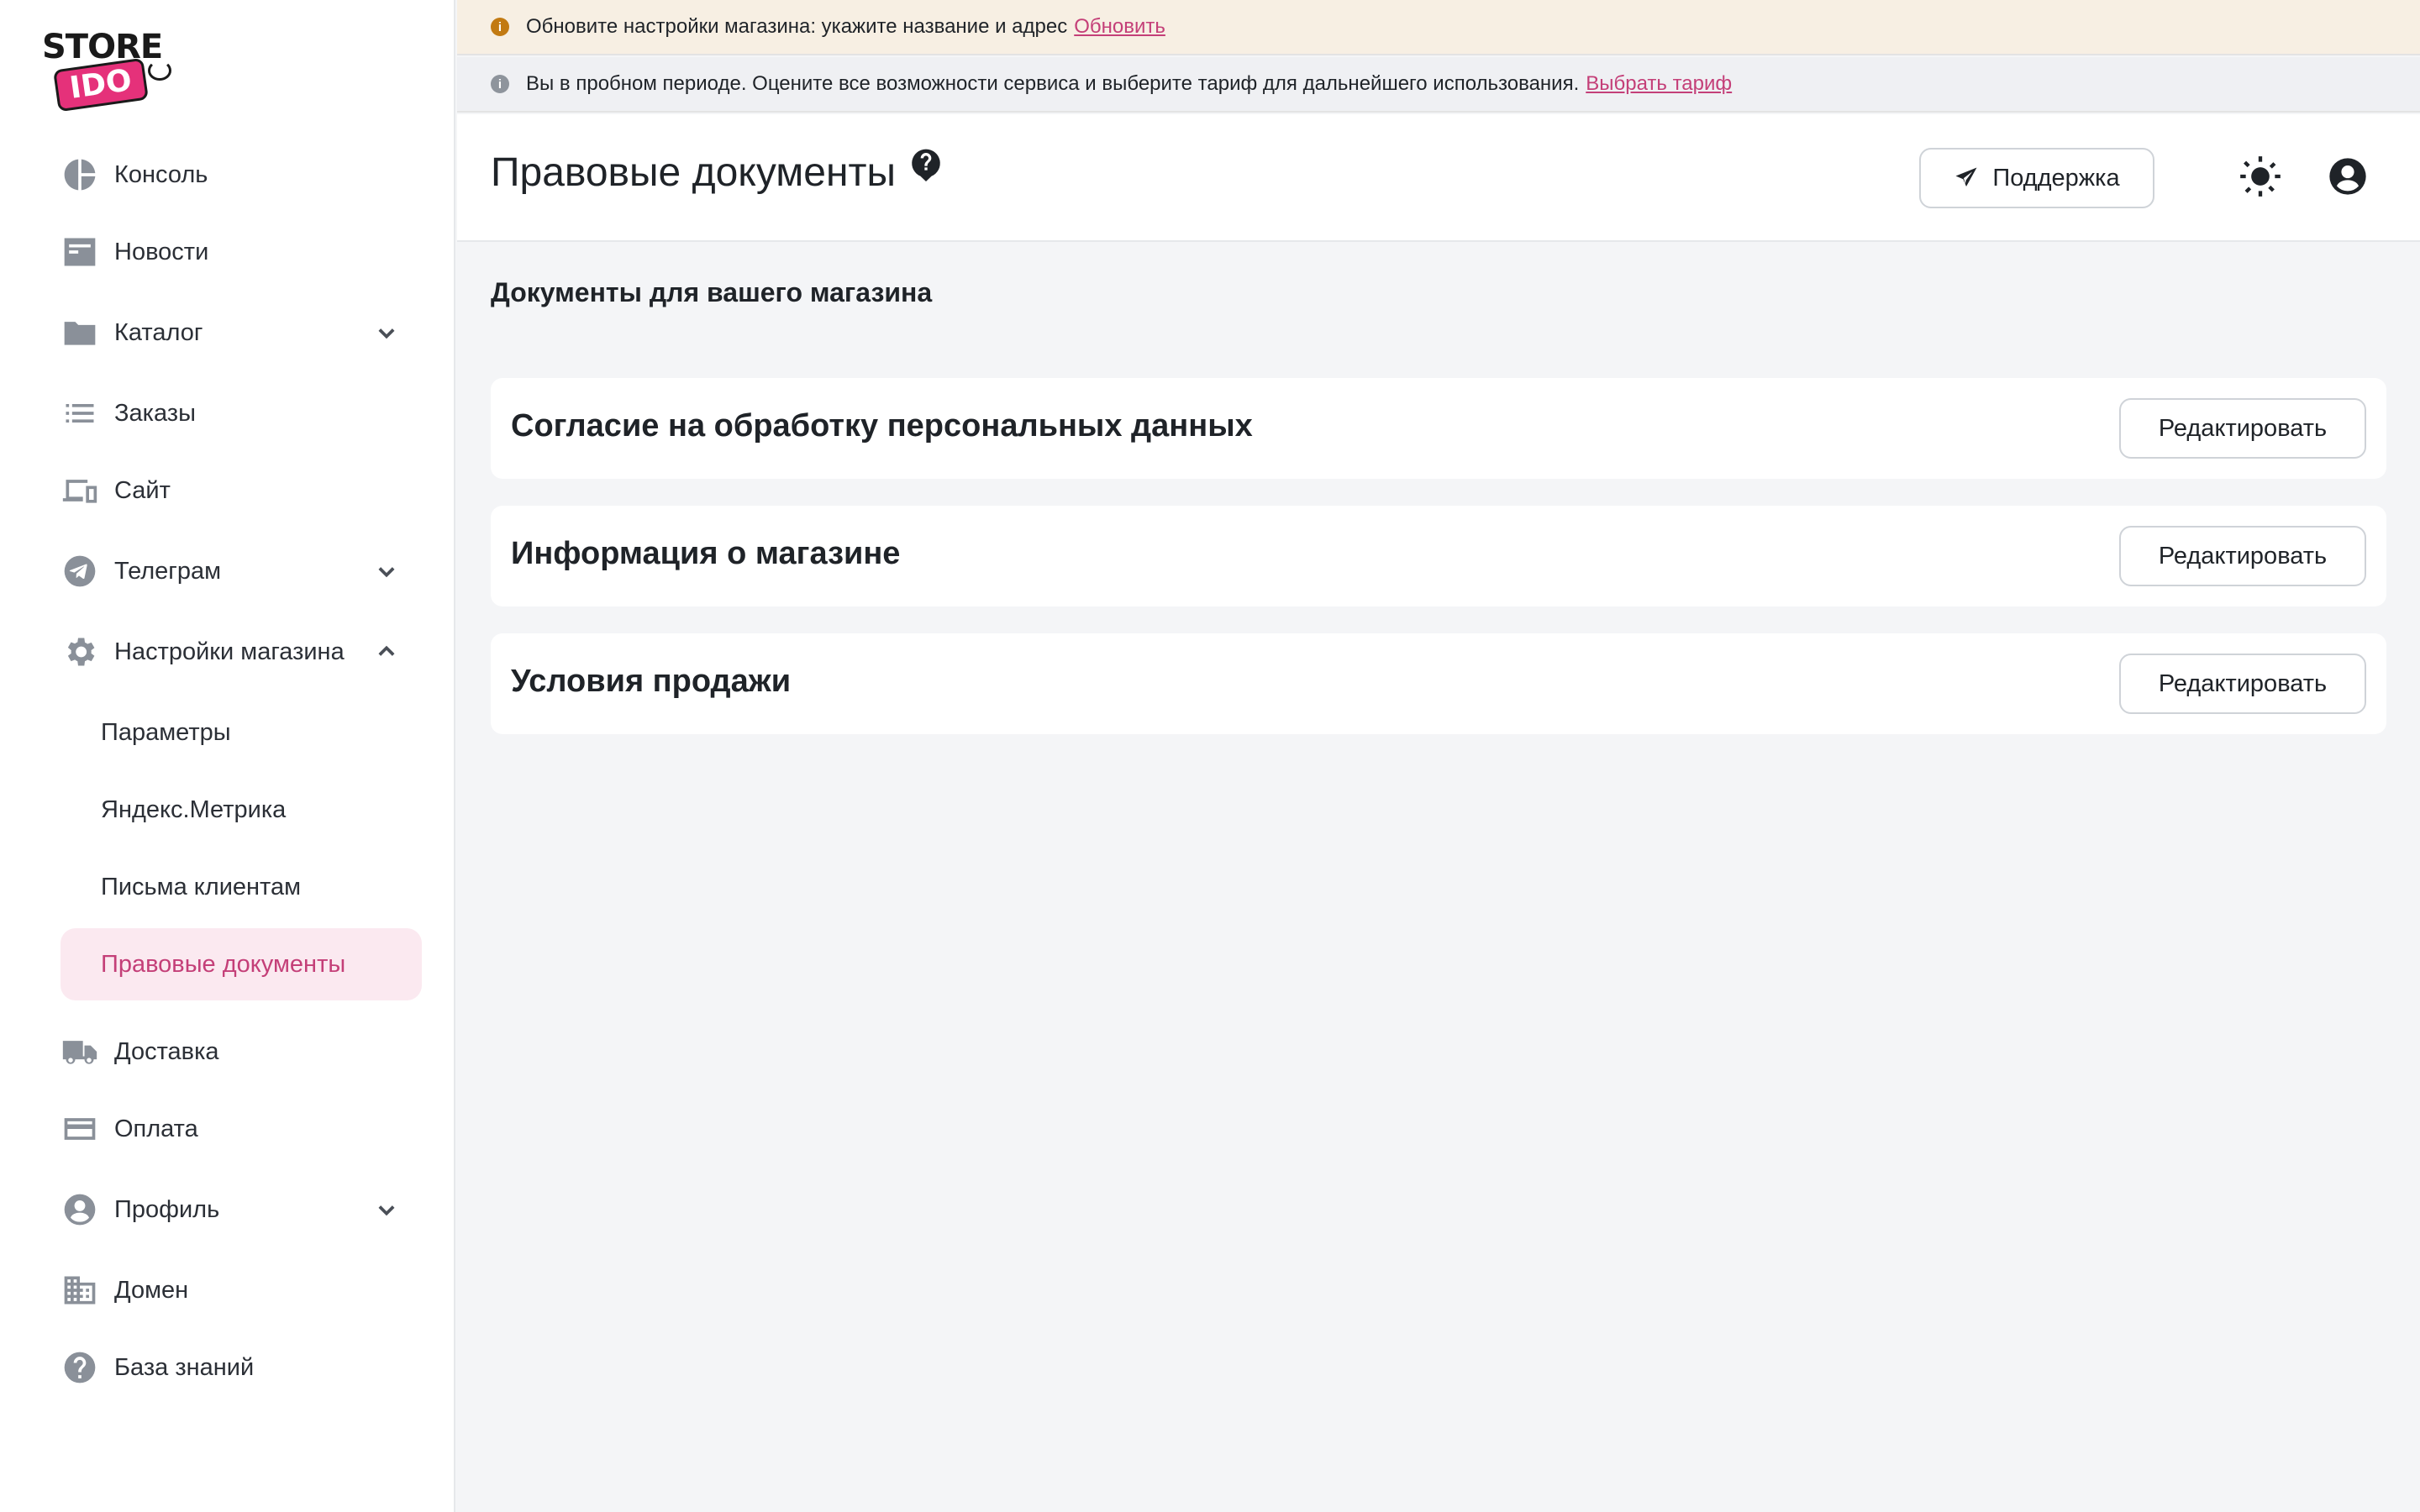 This screenshot has width=2420, height=1512. Describe the element at coordinates (79, 413) in the screenshot. I see `list-icon` at that location.